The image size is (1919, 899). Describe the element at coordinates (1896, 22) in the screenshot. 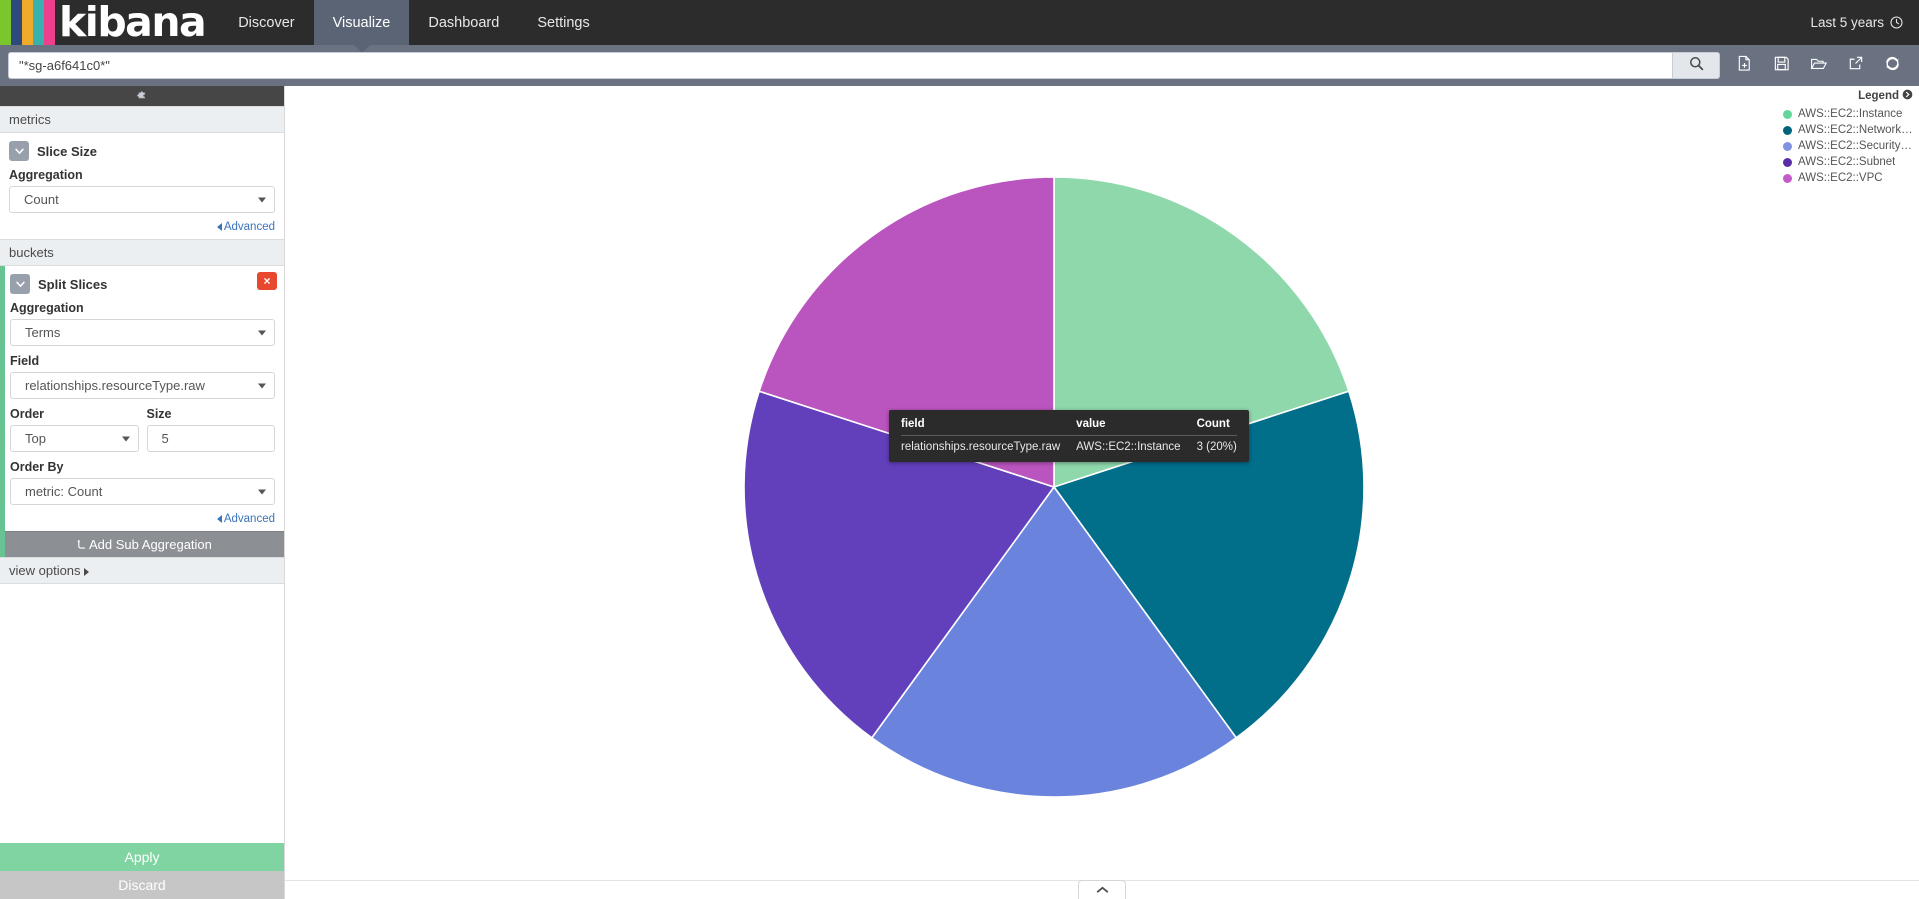

I see `clock-icon` at that location.